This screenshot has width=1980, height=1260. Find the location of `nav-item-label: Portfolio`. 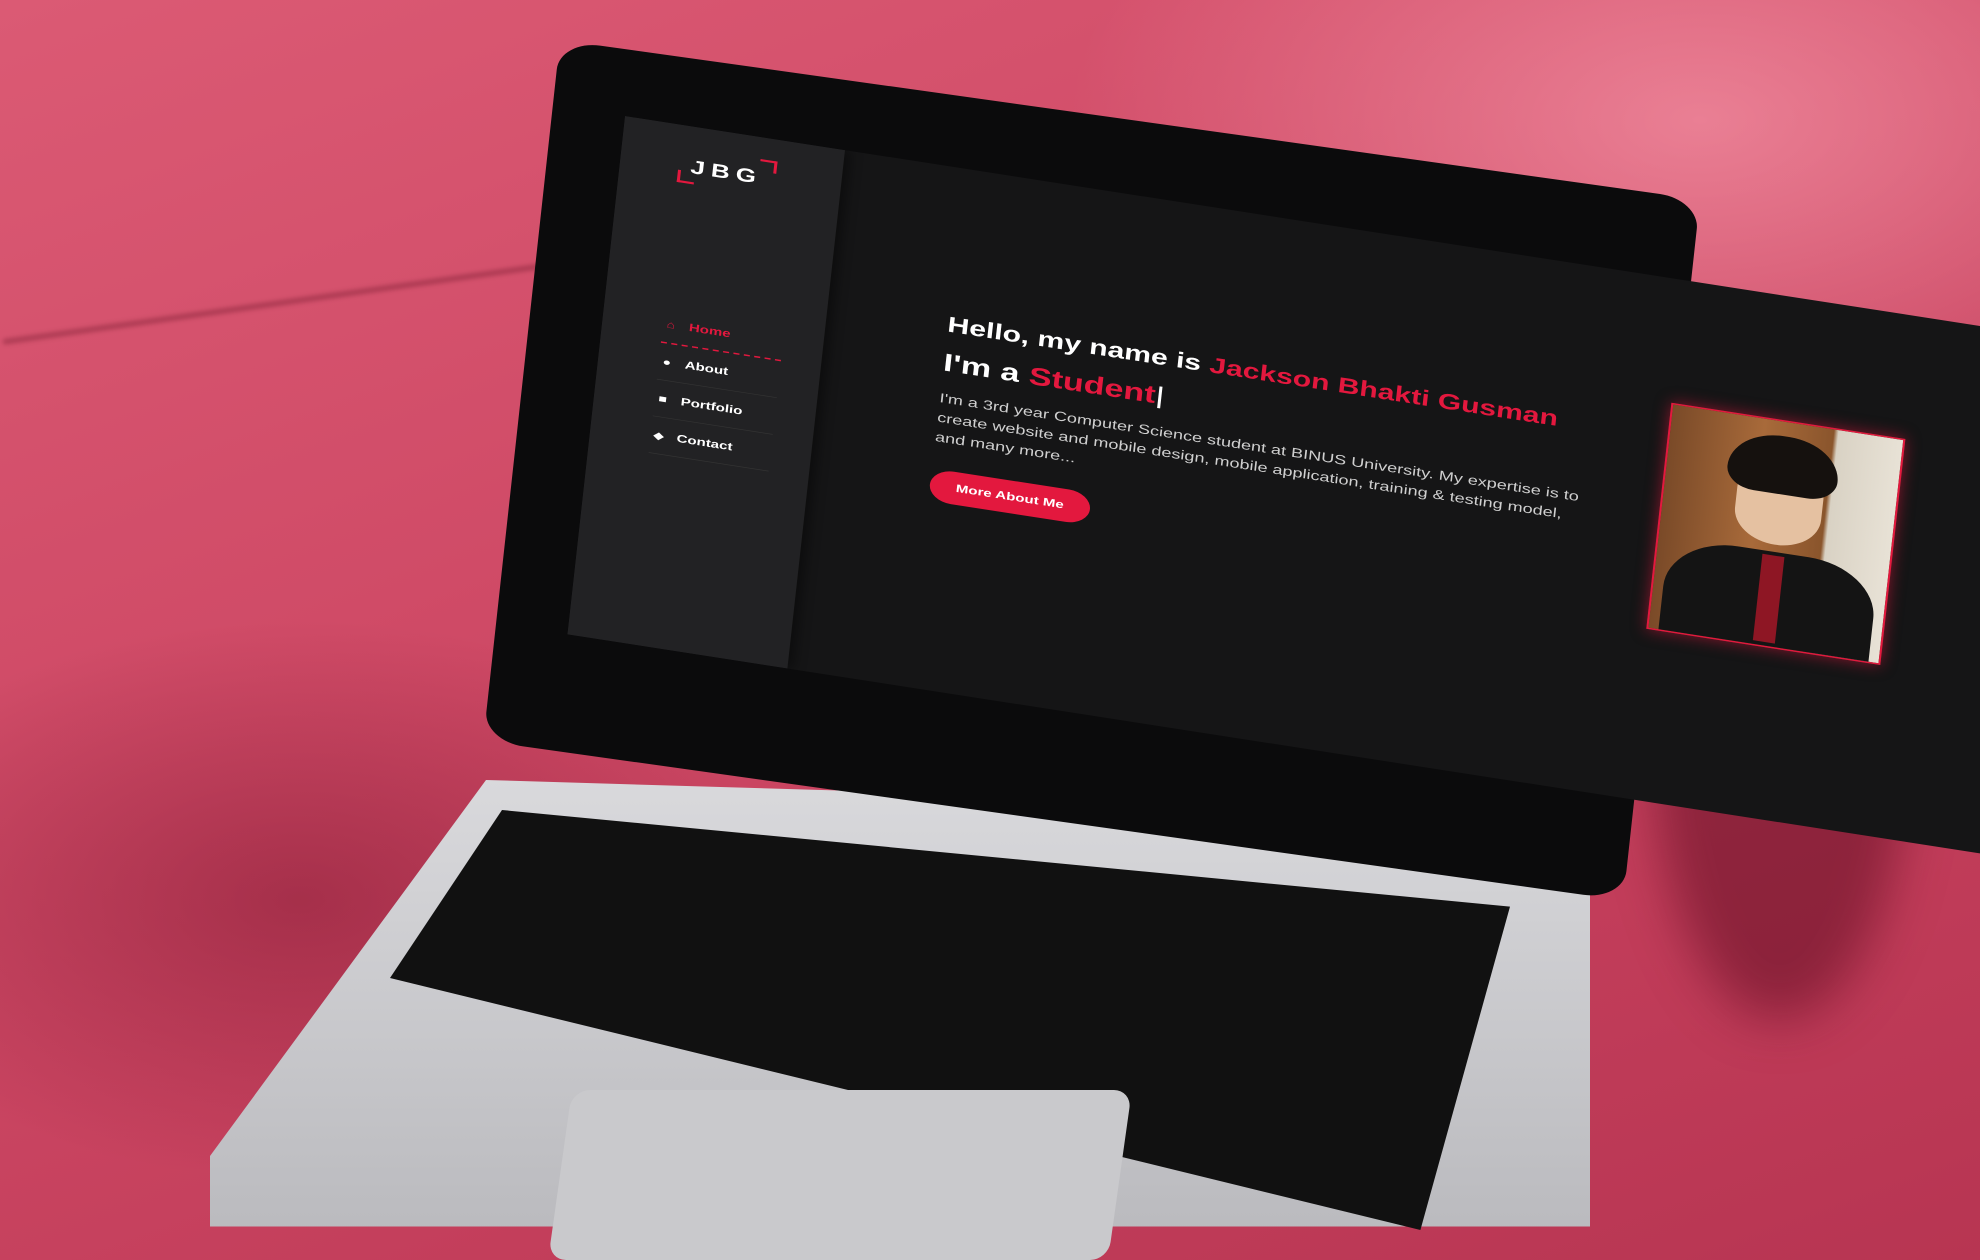

nav-item-label: Portfolio is located at coordinates (712, 406).